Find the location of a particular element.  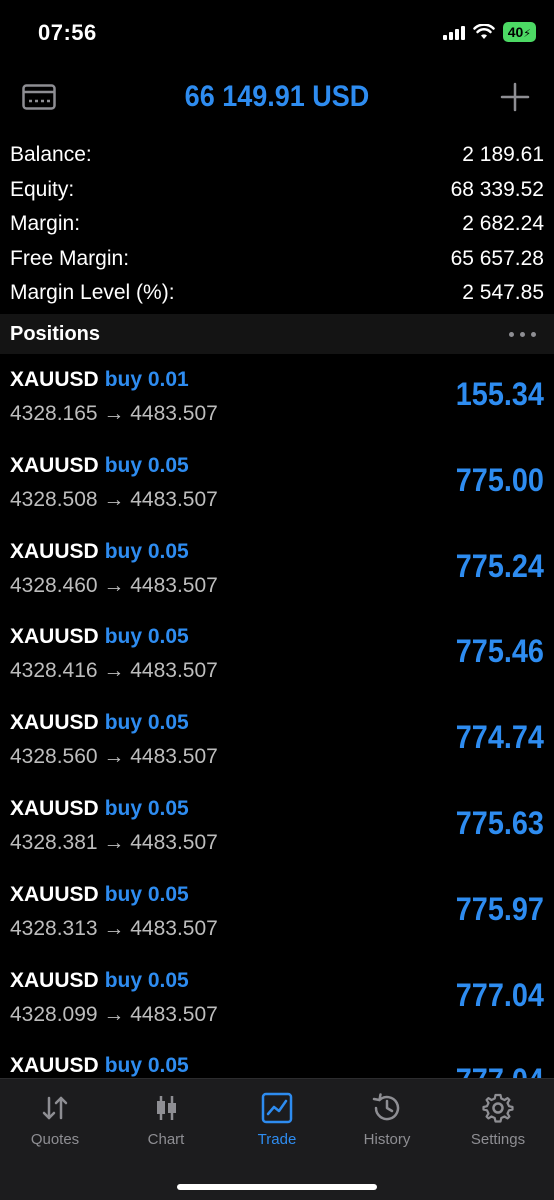

tab-trade: Trade is located at coordinates (277, 1119).